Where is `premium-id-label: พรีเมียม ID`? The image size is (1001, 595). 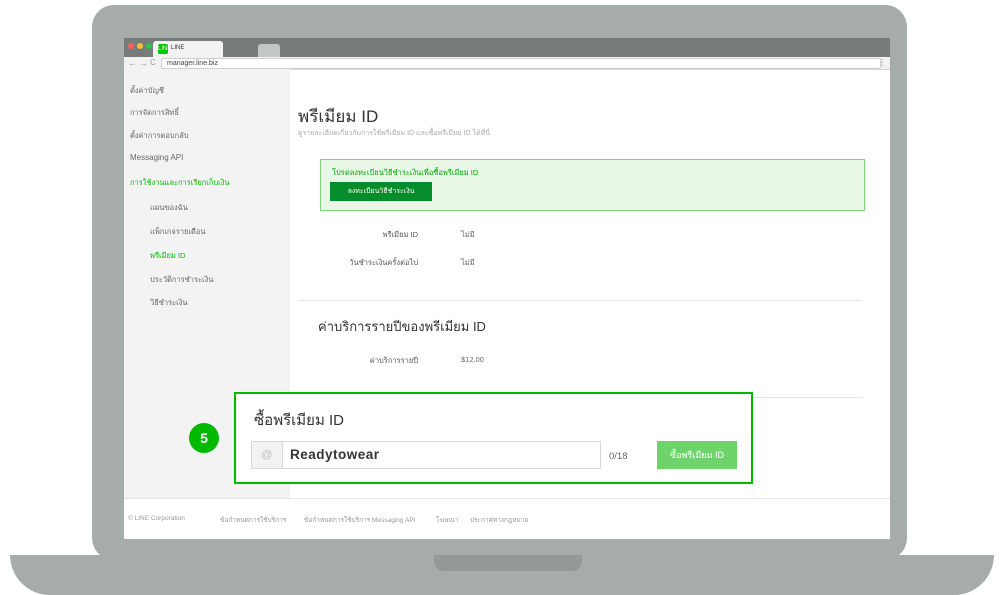 premium-id-label: พรีเมียม ID is located at coordinates (400, 234).